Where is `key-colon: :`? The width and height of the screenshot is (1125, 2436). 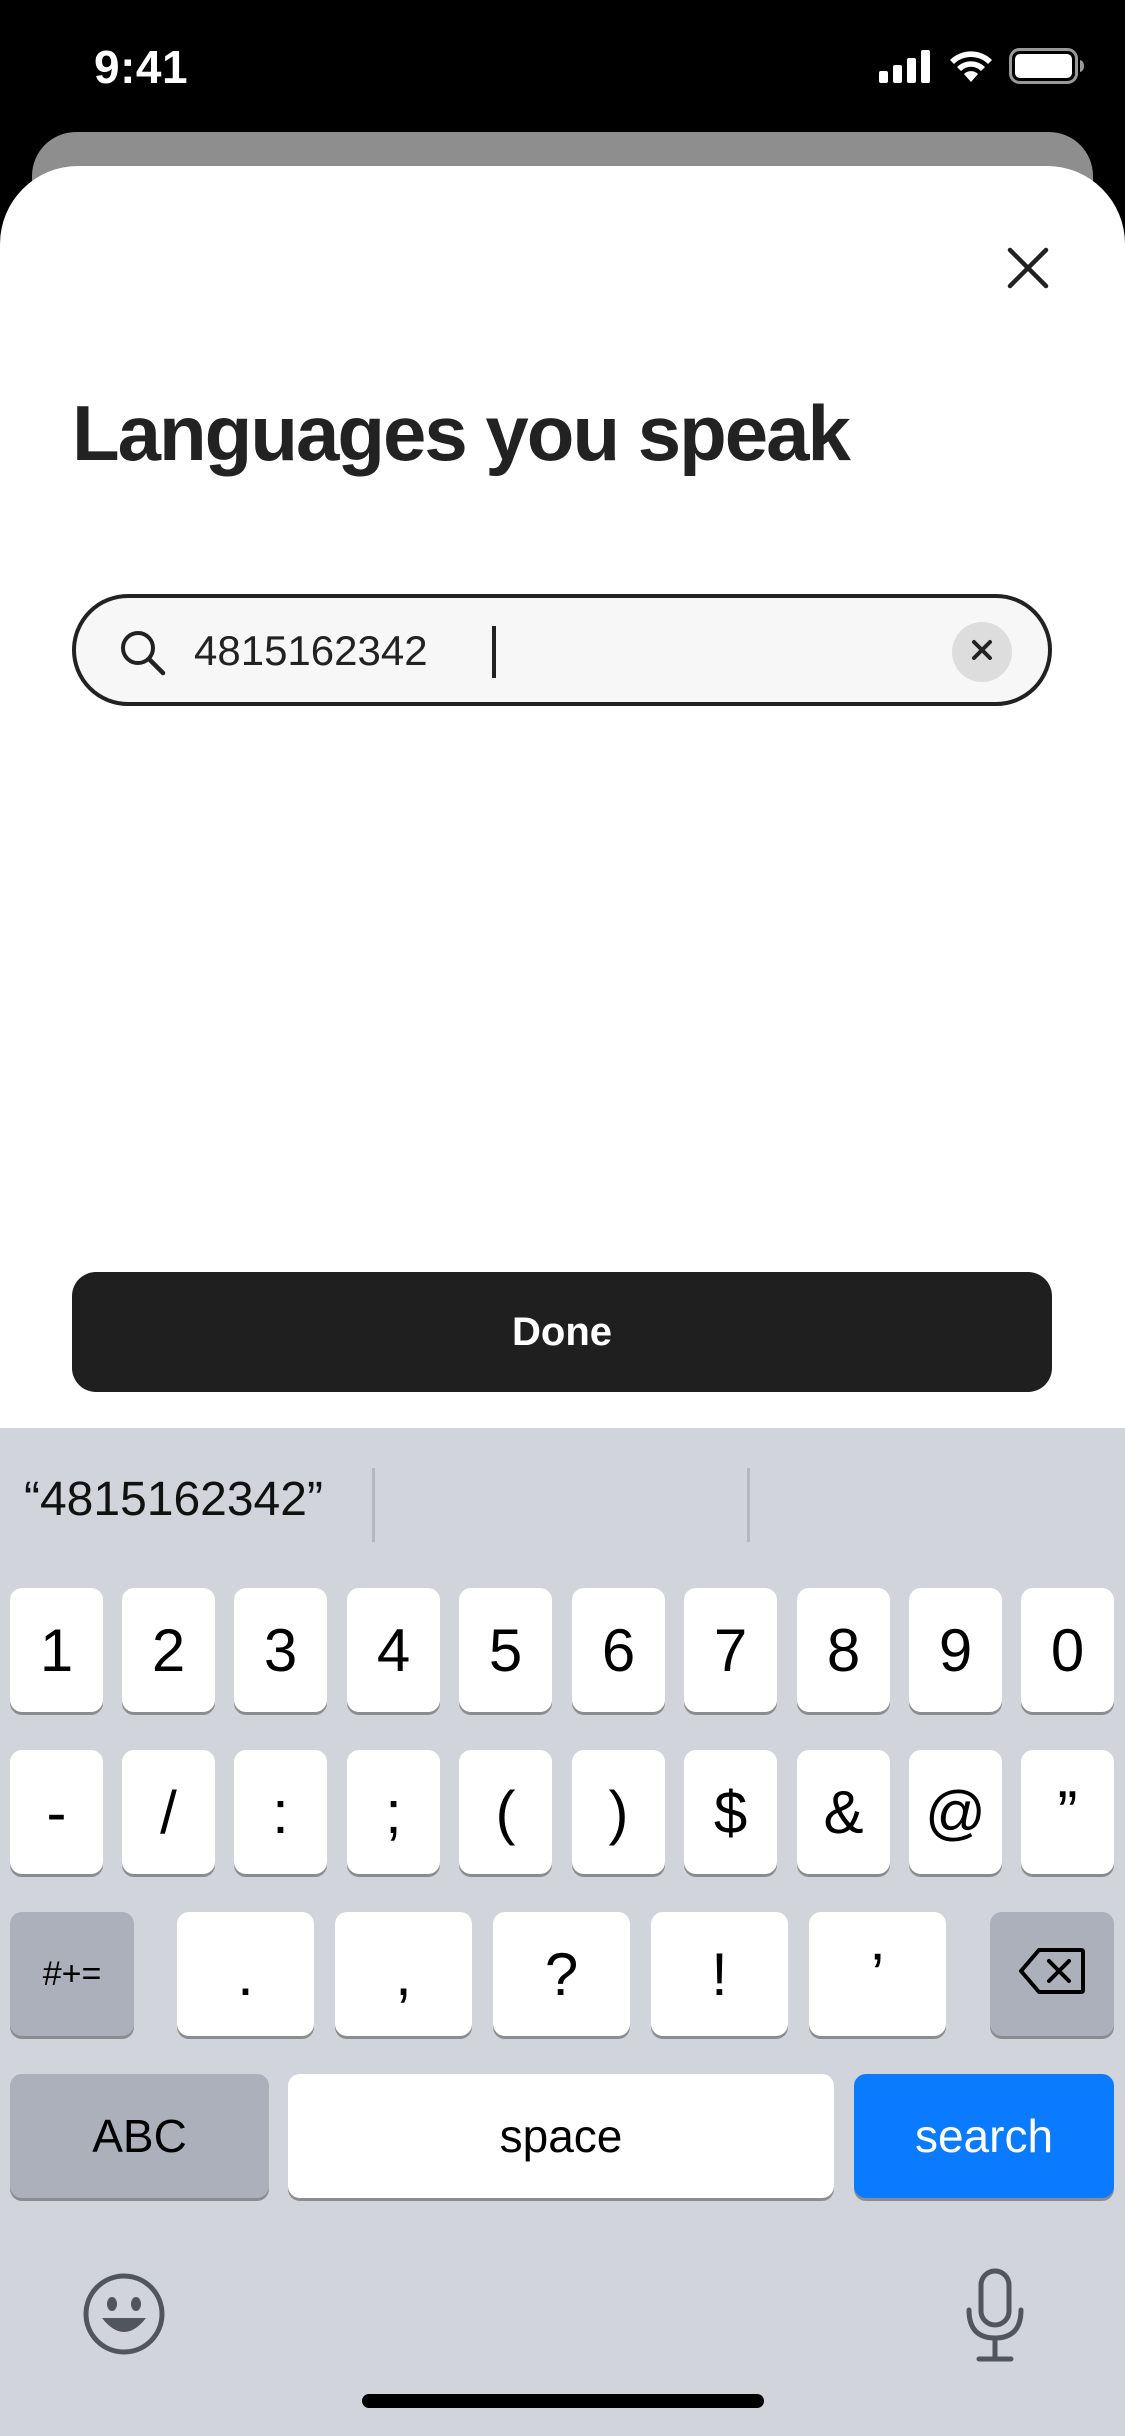
key-colon: : is located at coordinates (280, 1812).